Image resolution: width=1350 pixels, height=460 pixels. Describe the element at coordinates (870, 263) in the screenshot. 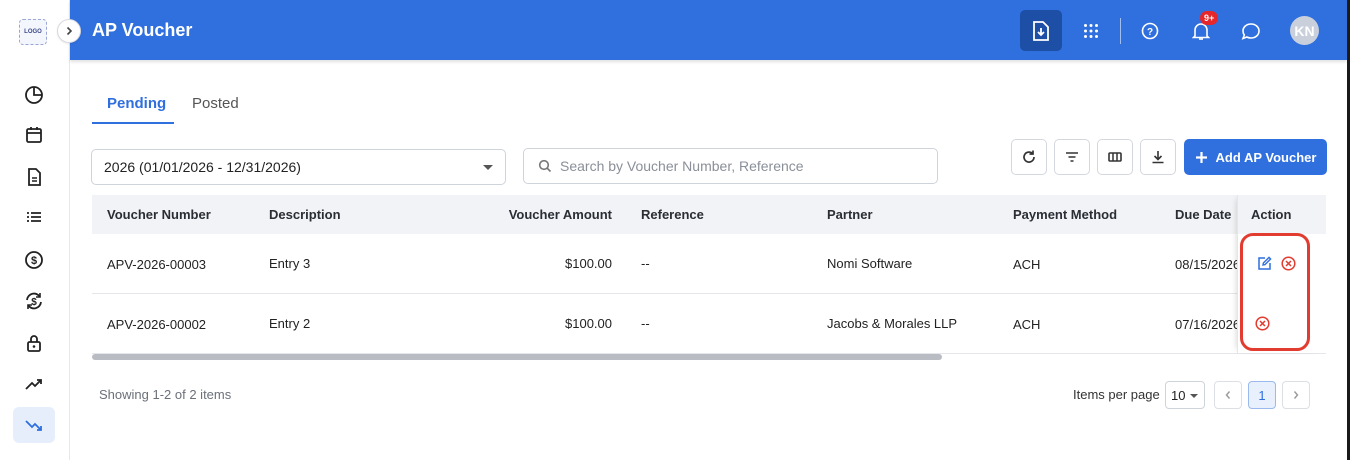

I see `partner-cell: Nomi Software` at that location.